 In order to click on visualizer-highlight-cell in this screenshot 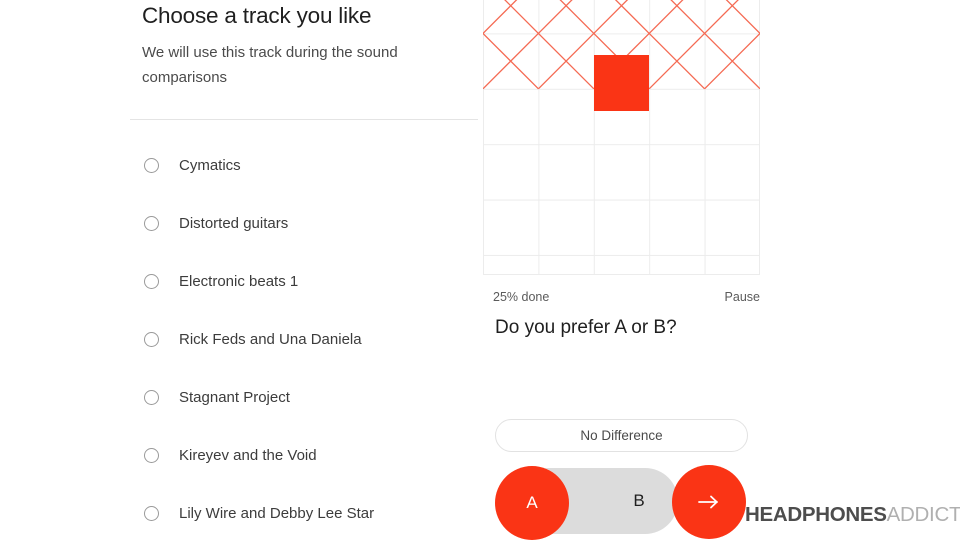, I will do `click(621, 83)`.